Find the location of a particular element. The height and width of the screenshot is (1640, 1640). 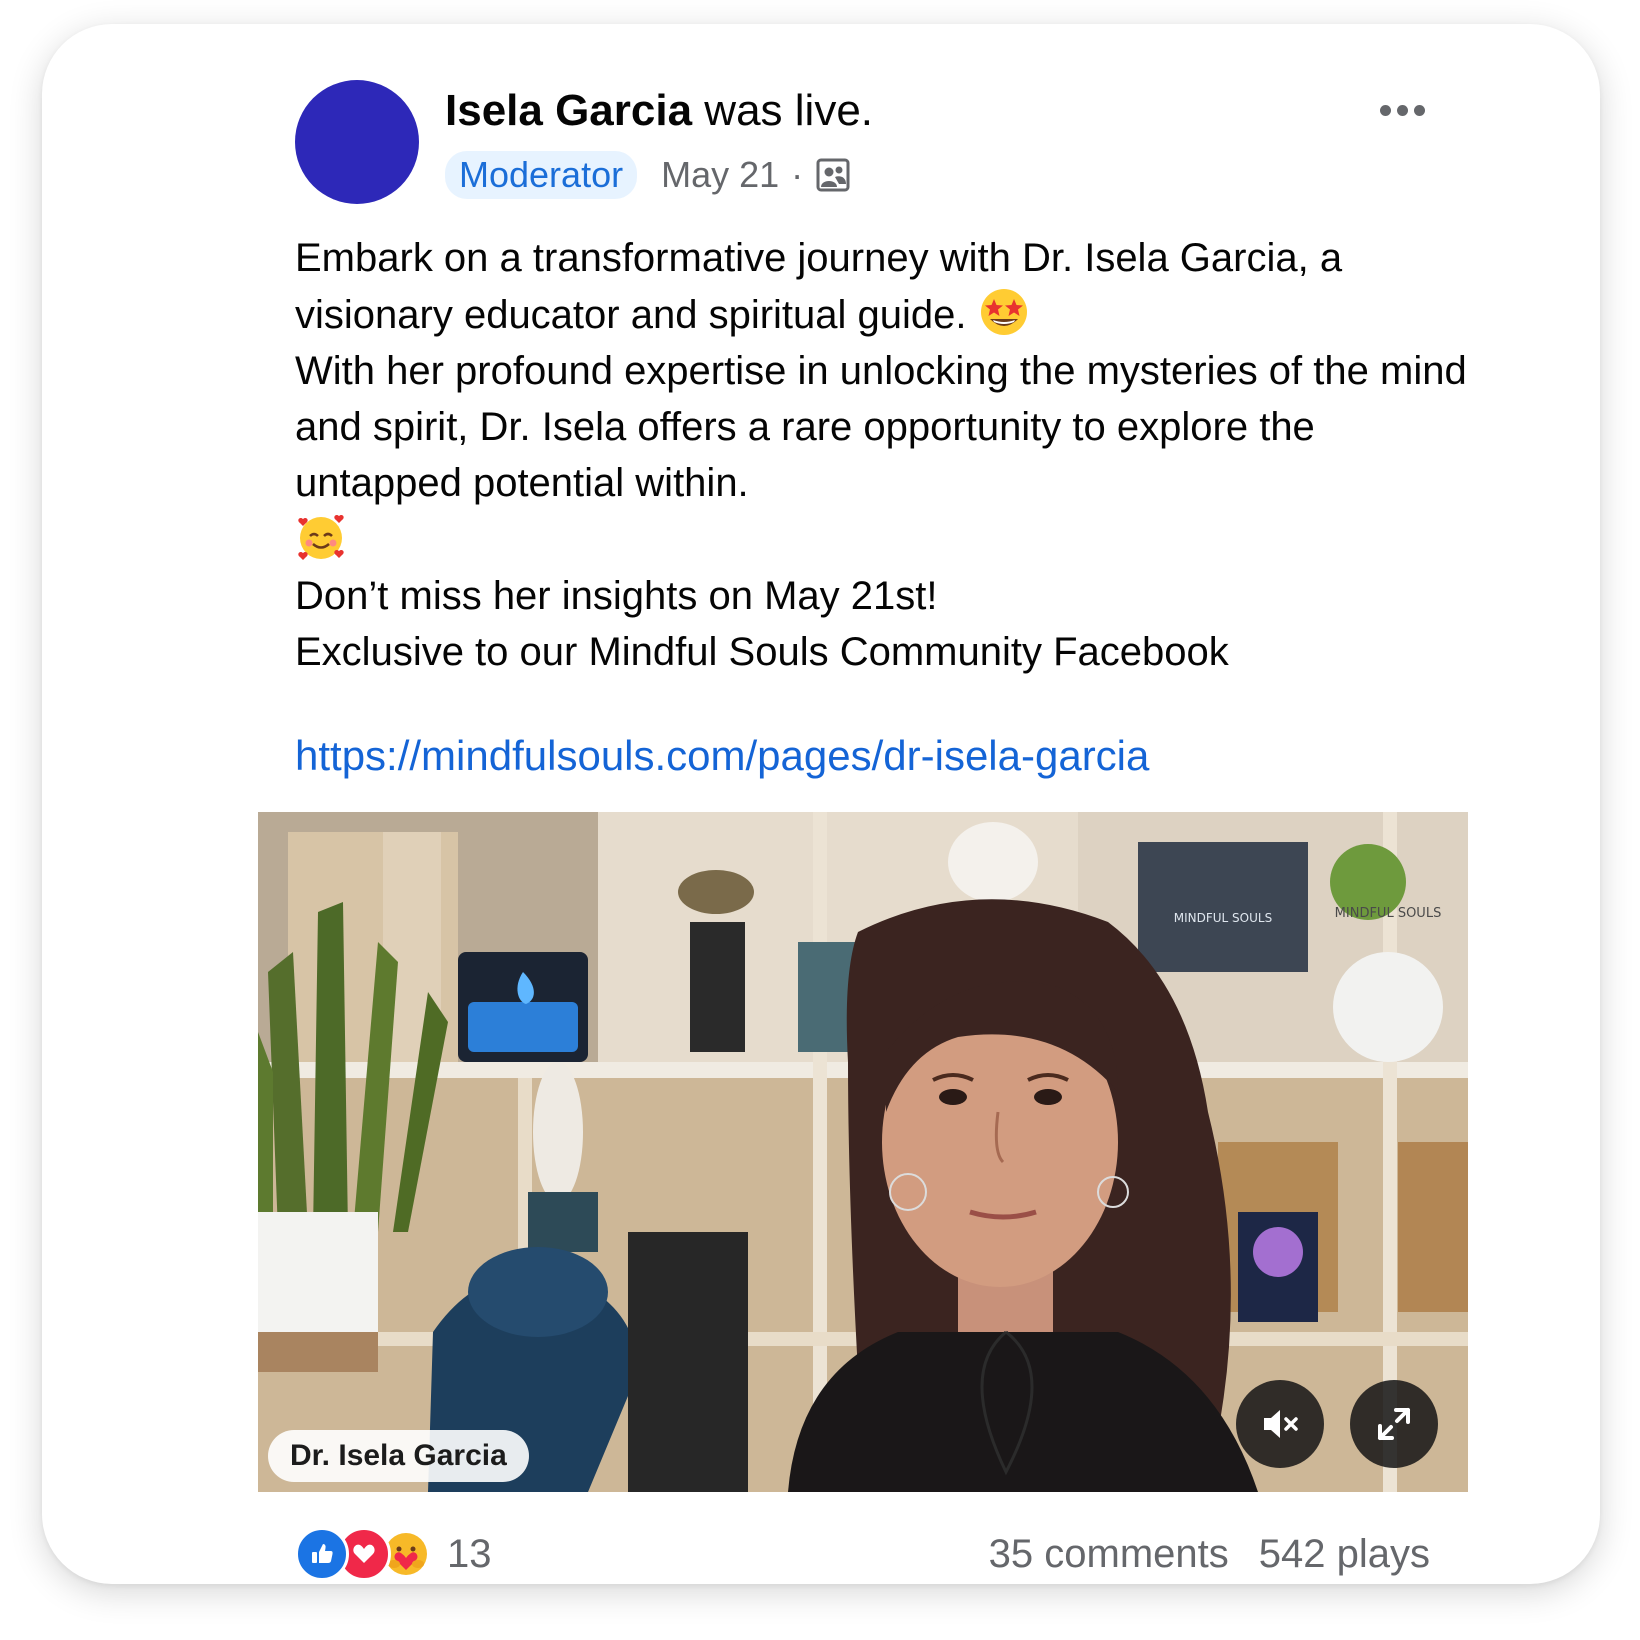

more-options-button is located at coordinates (1402, 110).